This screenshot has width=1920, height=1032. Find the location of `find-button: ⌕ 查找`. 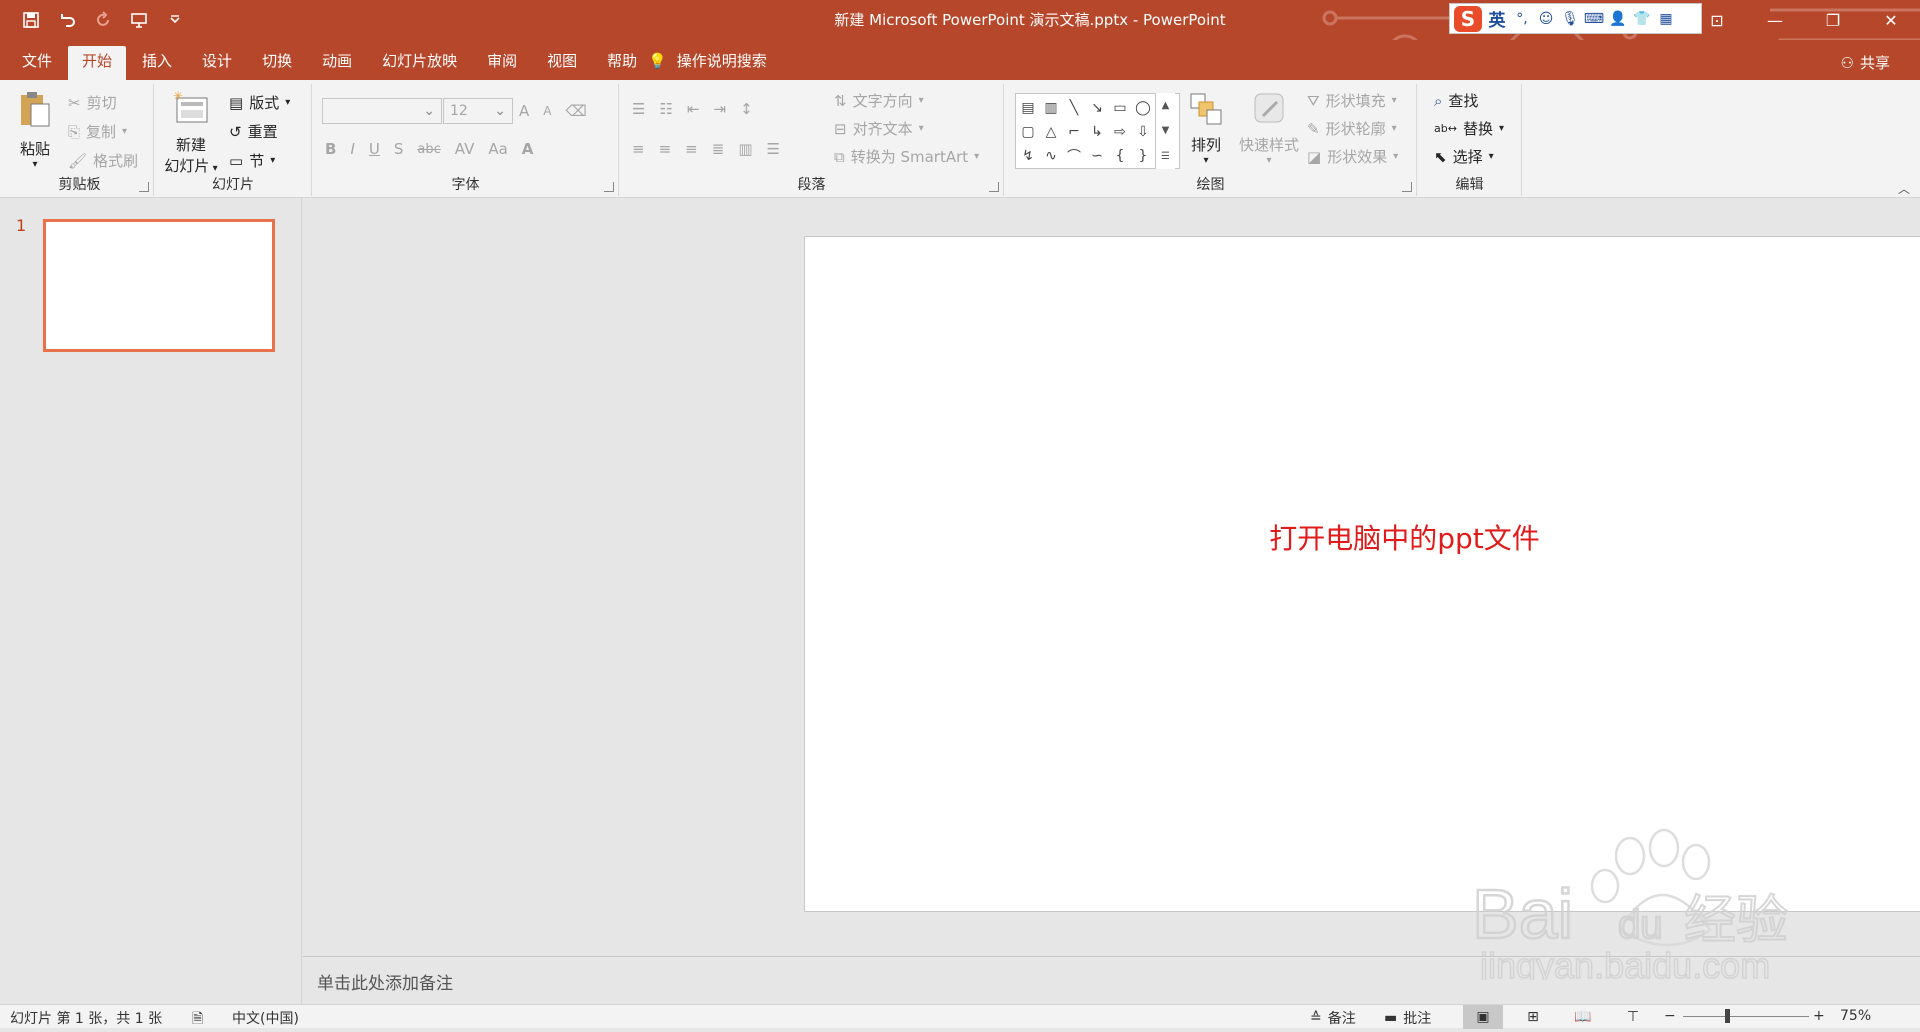

find-button: ⌕ 查找 is located at coordinates (1456, 100).